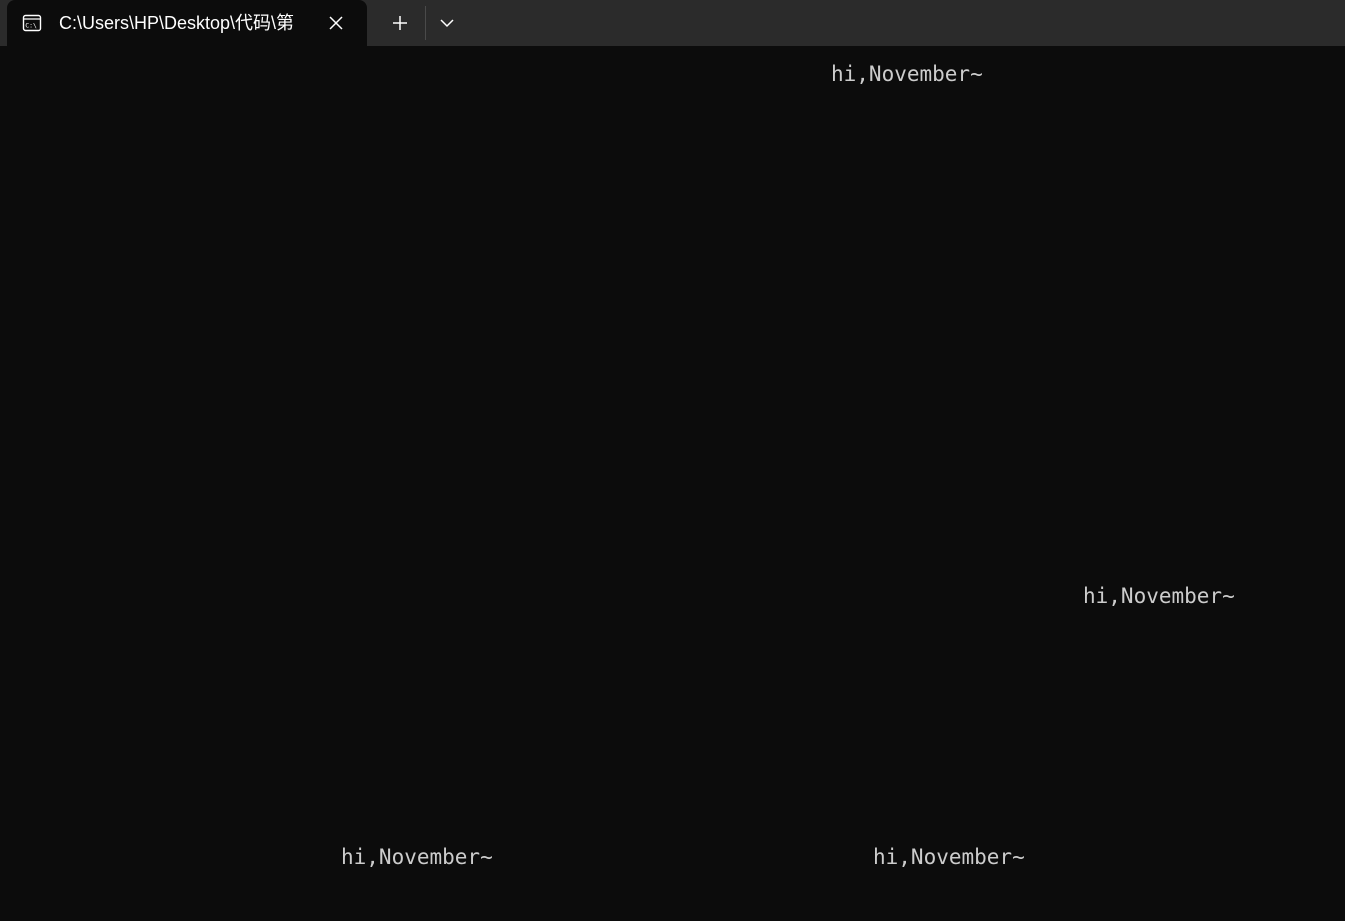 The height and width of the screenshot is (921, 1345). What do you see at coordinates (447, 23) in the screenshot?
I see `chevron-down-icon` at bounding box center [447, 23].